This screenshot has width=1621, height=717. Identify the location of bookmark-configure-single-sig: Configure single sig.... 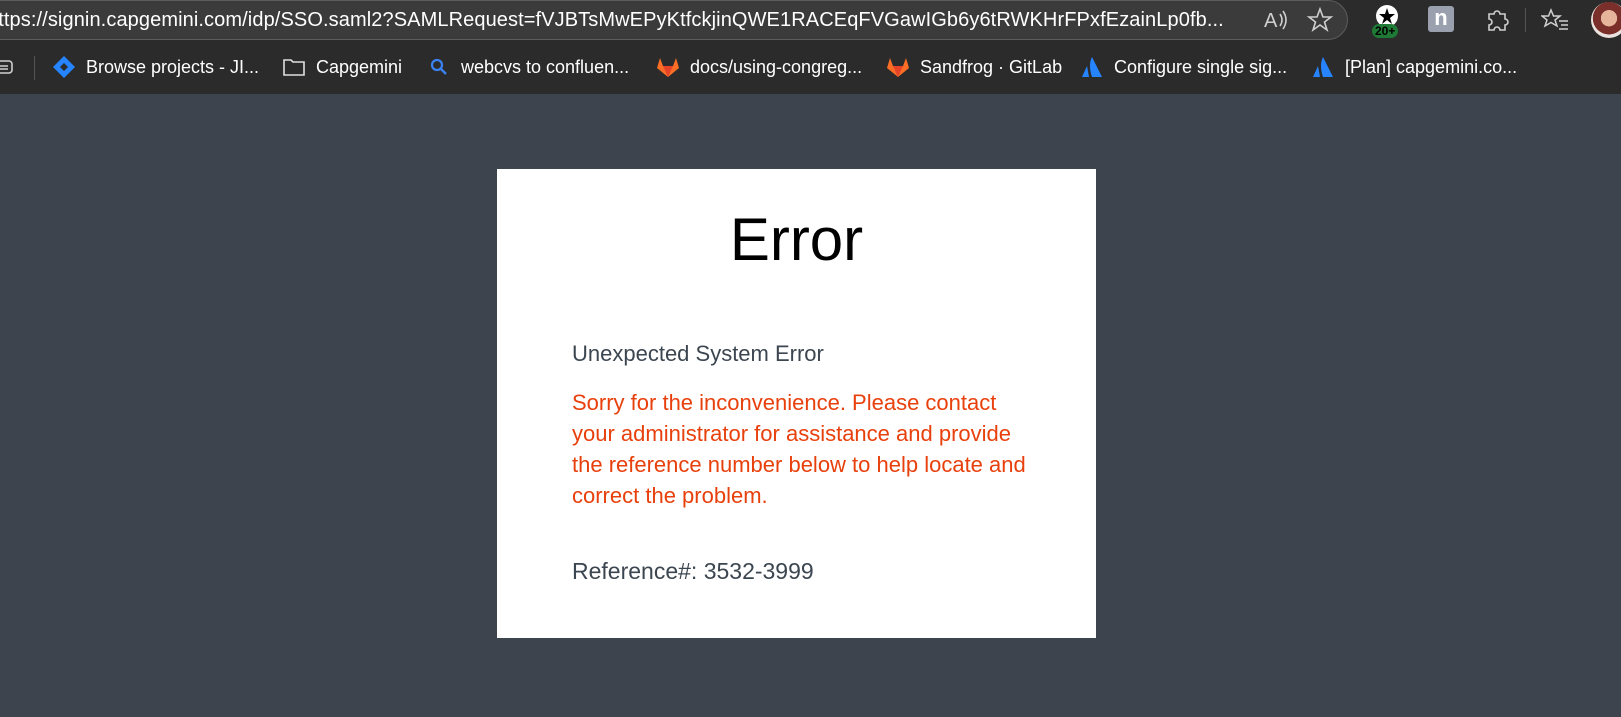
(1183, 67).